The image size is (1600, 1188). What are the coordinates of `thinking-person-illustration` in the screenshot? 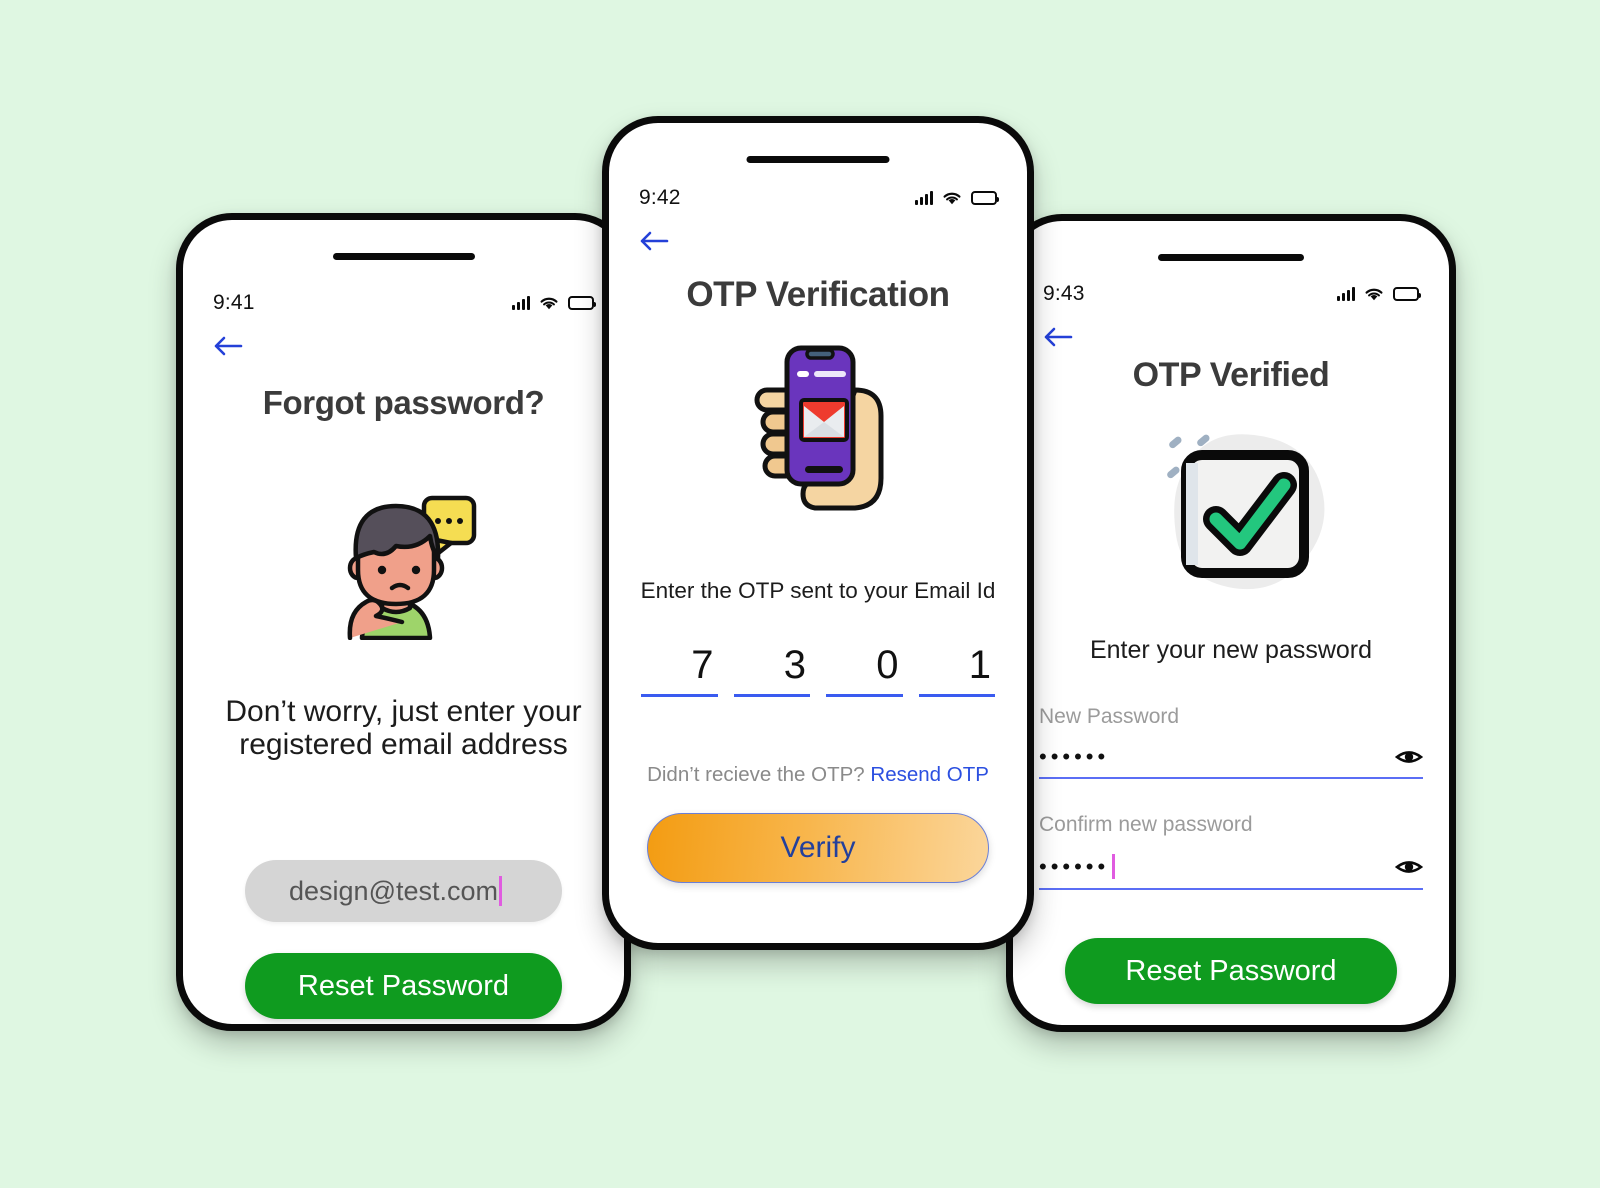 It's located at (403, 560).